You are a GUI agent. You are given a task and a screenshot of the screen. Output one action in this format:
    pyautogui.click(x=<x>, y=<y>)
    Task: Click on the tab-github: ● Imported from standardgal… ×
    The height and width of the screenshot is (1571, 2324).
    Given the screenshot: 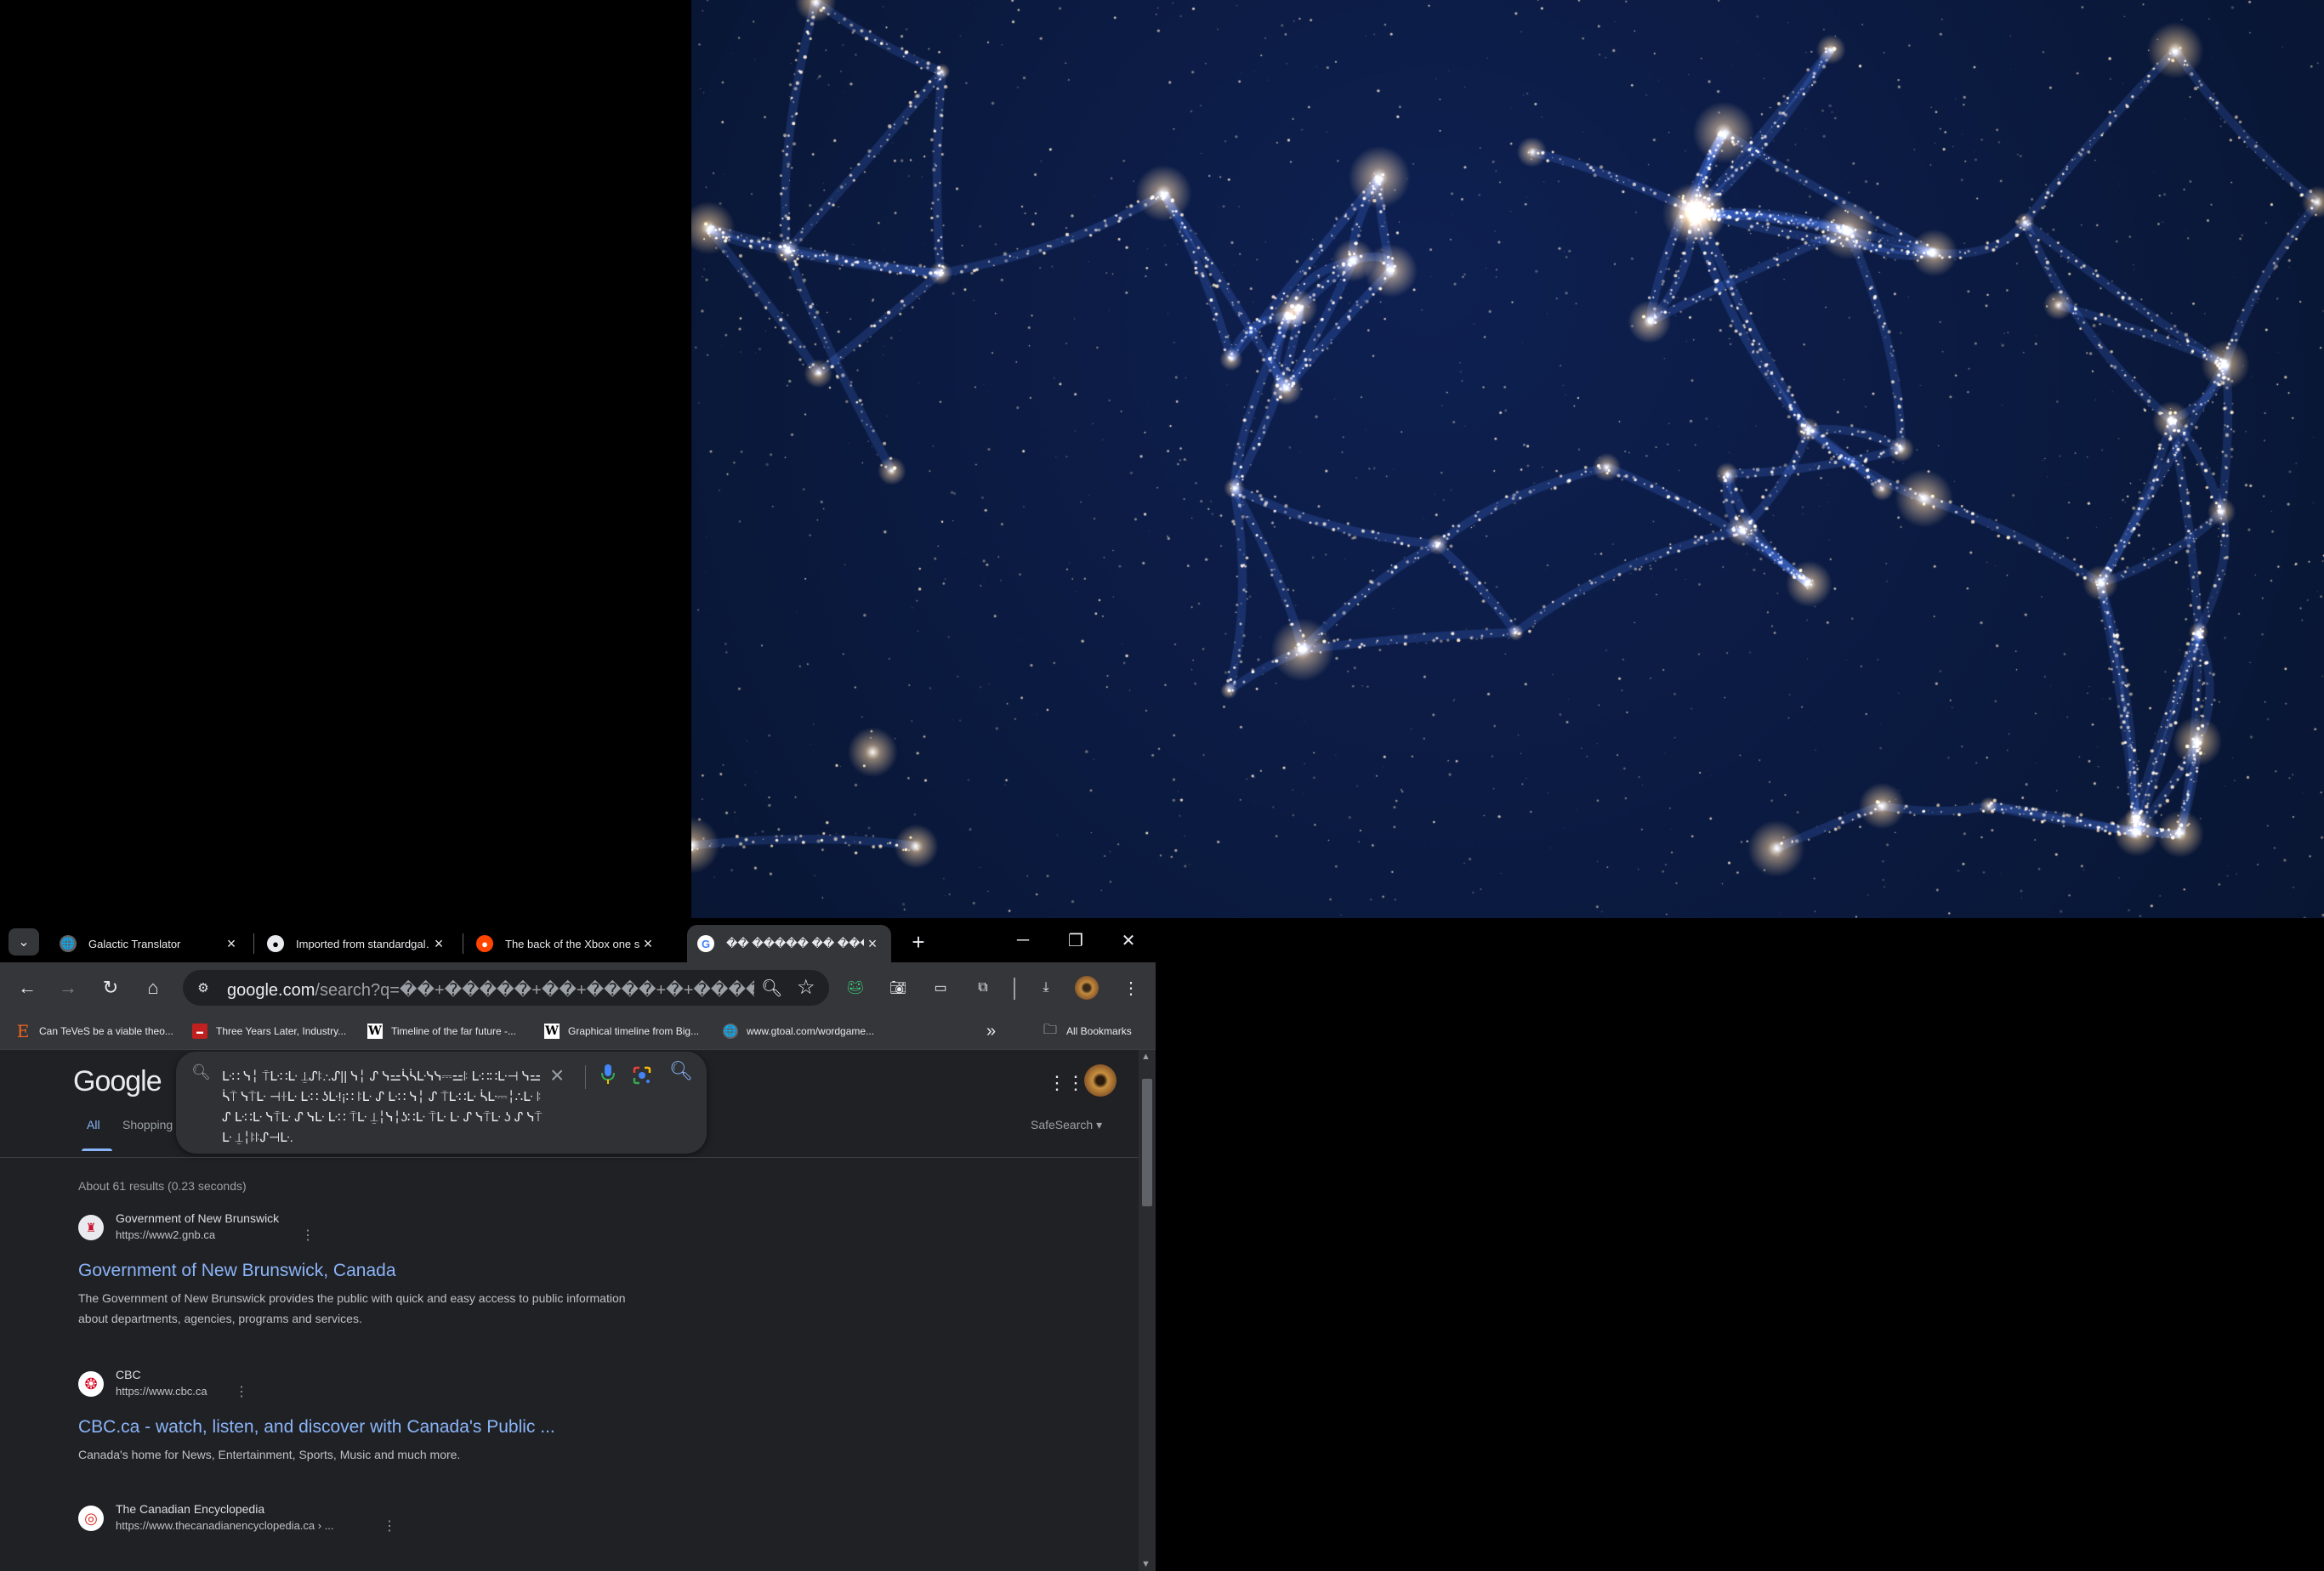 What is the action you would take?
    pyautogui.click(x=357, y=943)
    